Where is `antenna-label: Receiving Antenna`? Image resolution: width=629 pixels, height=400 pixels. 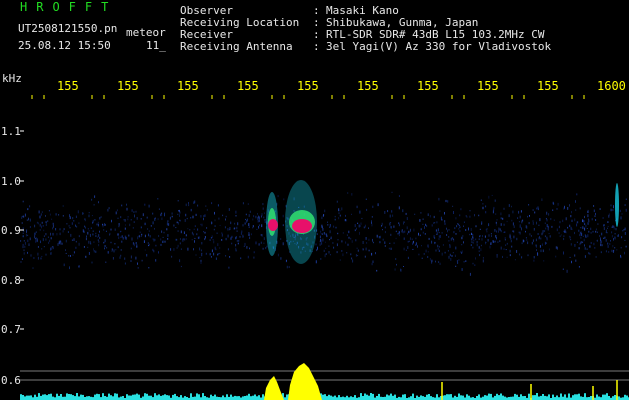 antenna-label: Receiving Antenna is located at coordinates (236, 46).